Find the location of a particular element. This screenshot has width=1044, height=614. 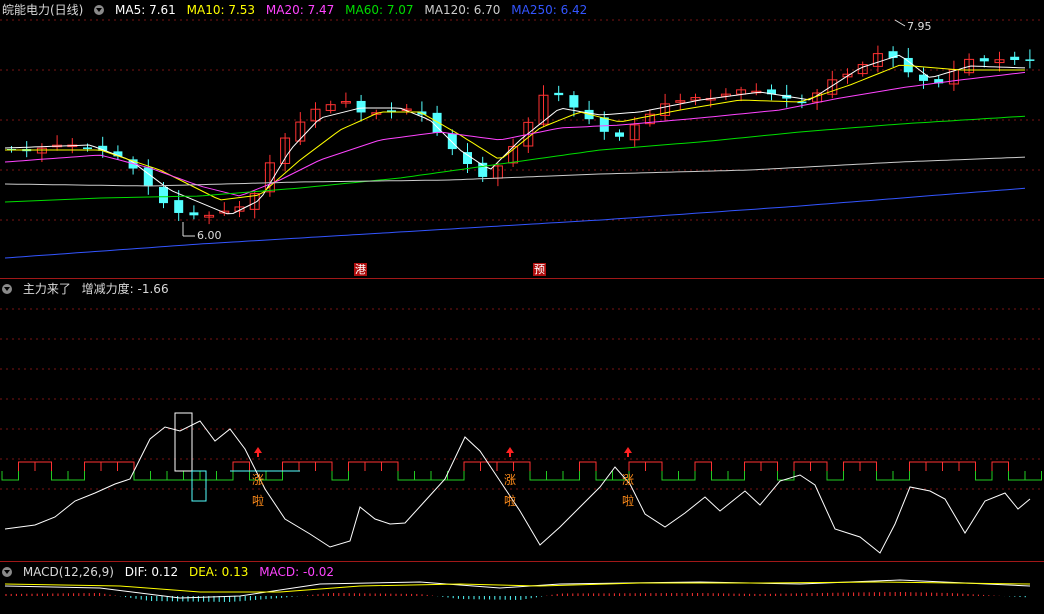

ma250-value: MA250: 6.42 is located at coordinates (549, 10).